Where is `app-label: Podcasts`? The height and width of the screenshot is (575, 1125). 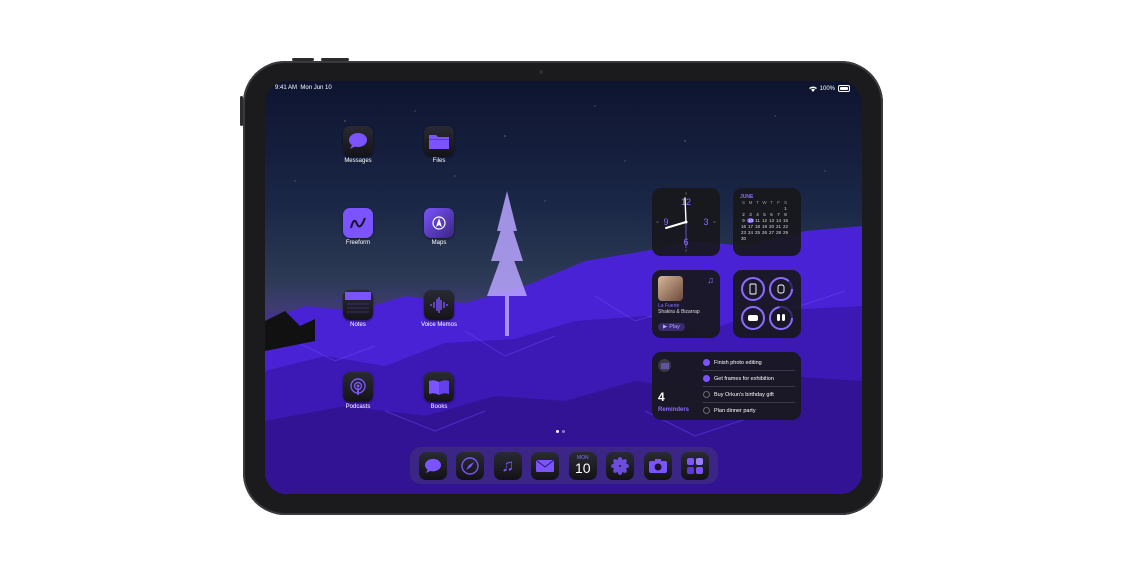 app-label: Podcasts is located at coordinates (358, 407).